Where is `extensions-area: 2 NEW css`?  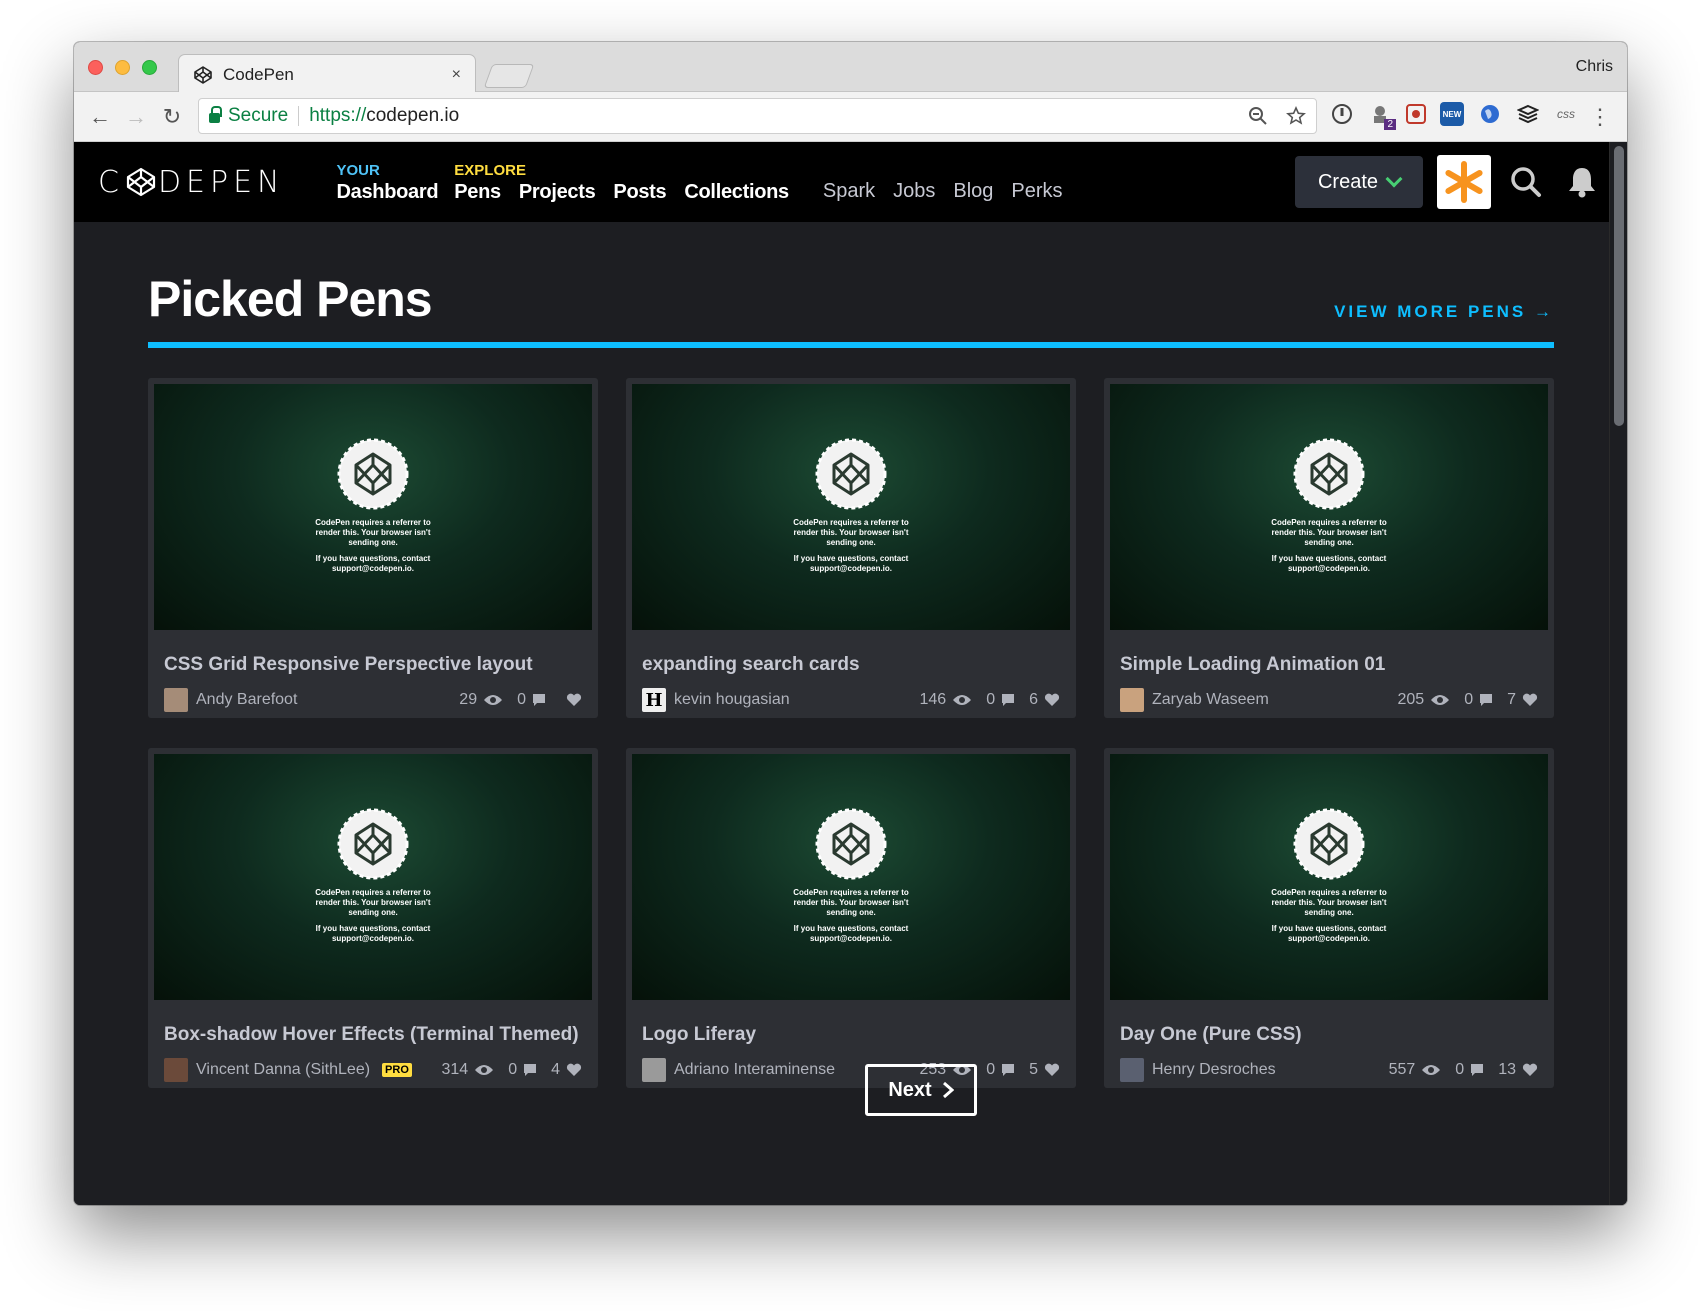 extensions-area: 2 NEW css is located at coordinates (1454, 116).